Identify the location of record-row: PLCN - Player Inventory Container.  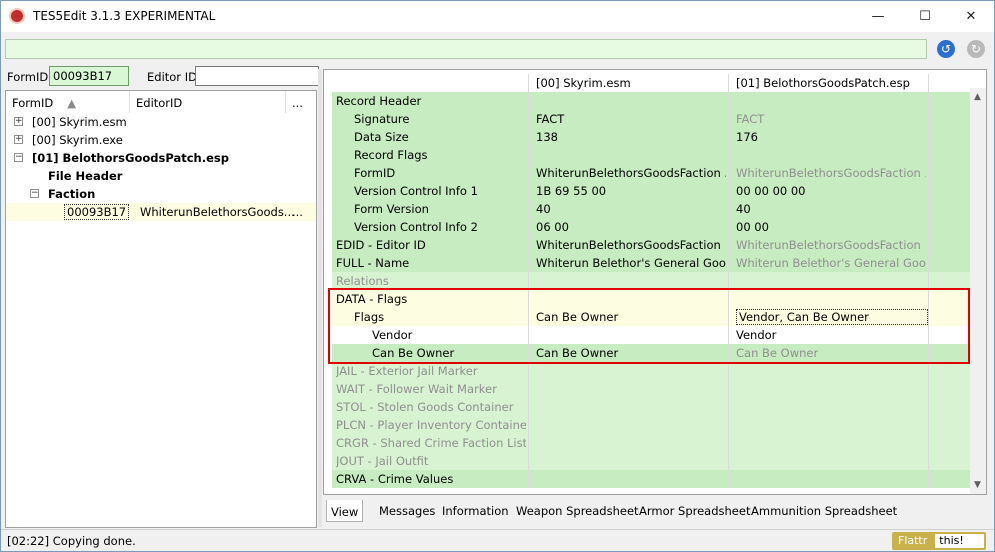
(652, 425).